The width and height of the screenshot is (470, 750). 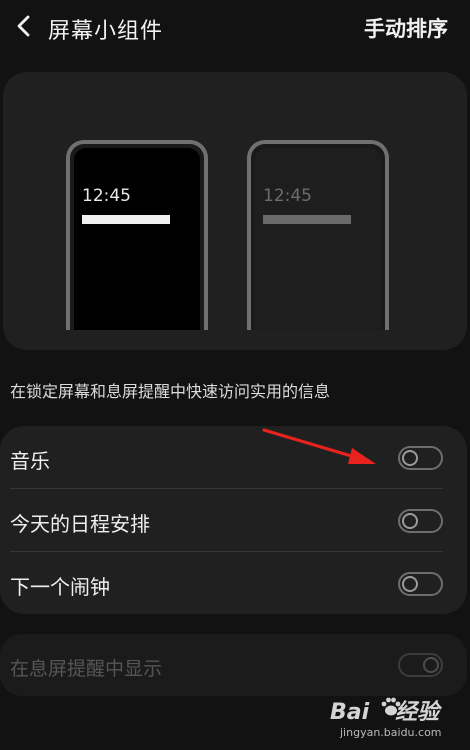 What do you see at coordinates (106, 31) in the screenshot?
I see `page-title: 屏幕小组件` at bounding box center [106, 31].